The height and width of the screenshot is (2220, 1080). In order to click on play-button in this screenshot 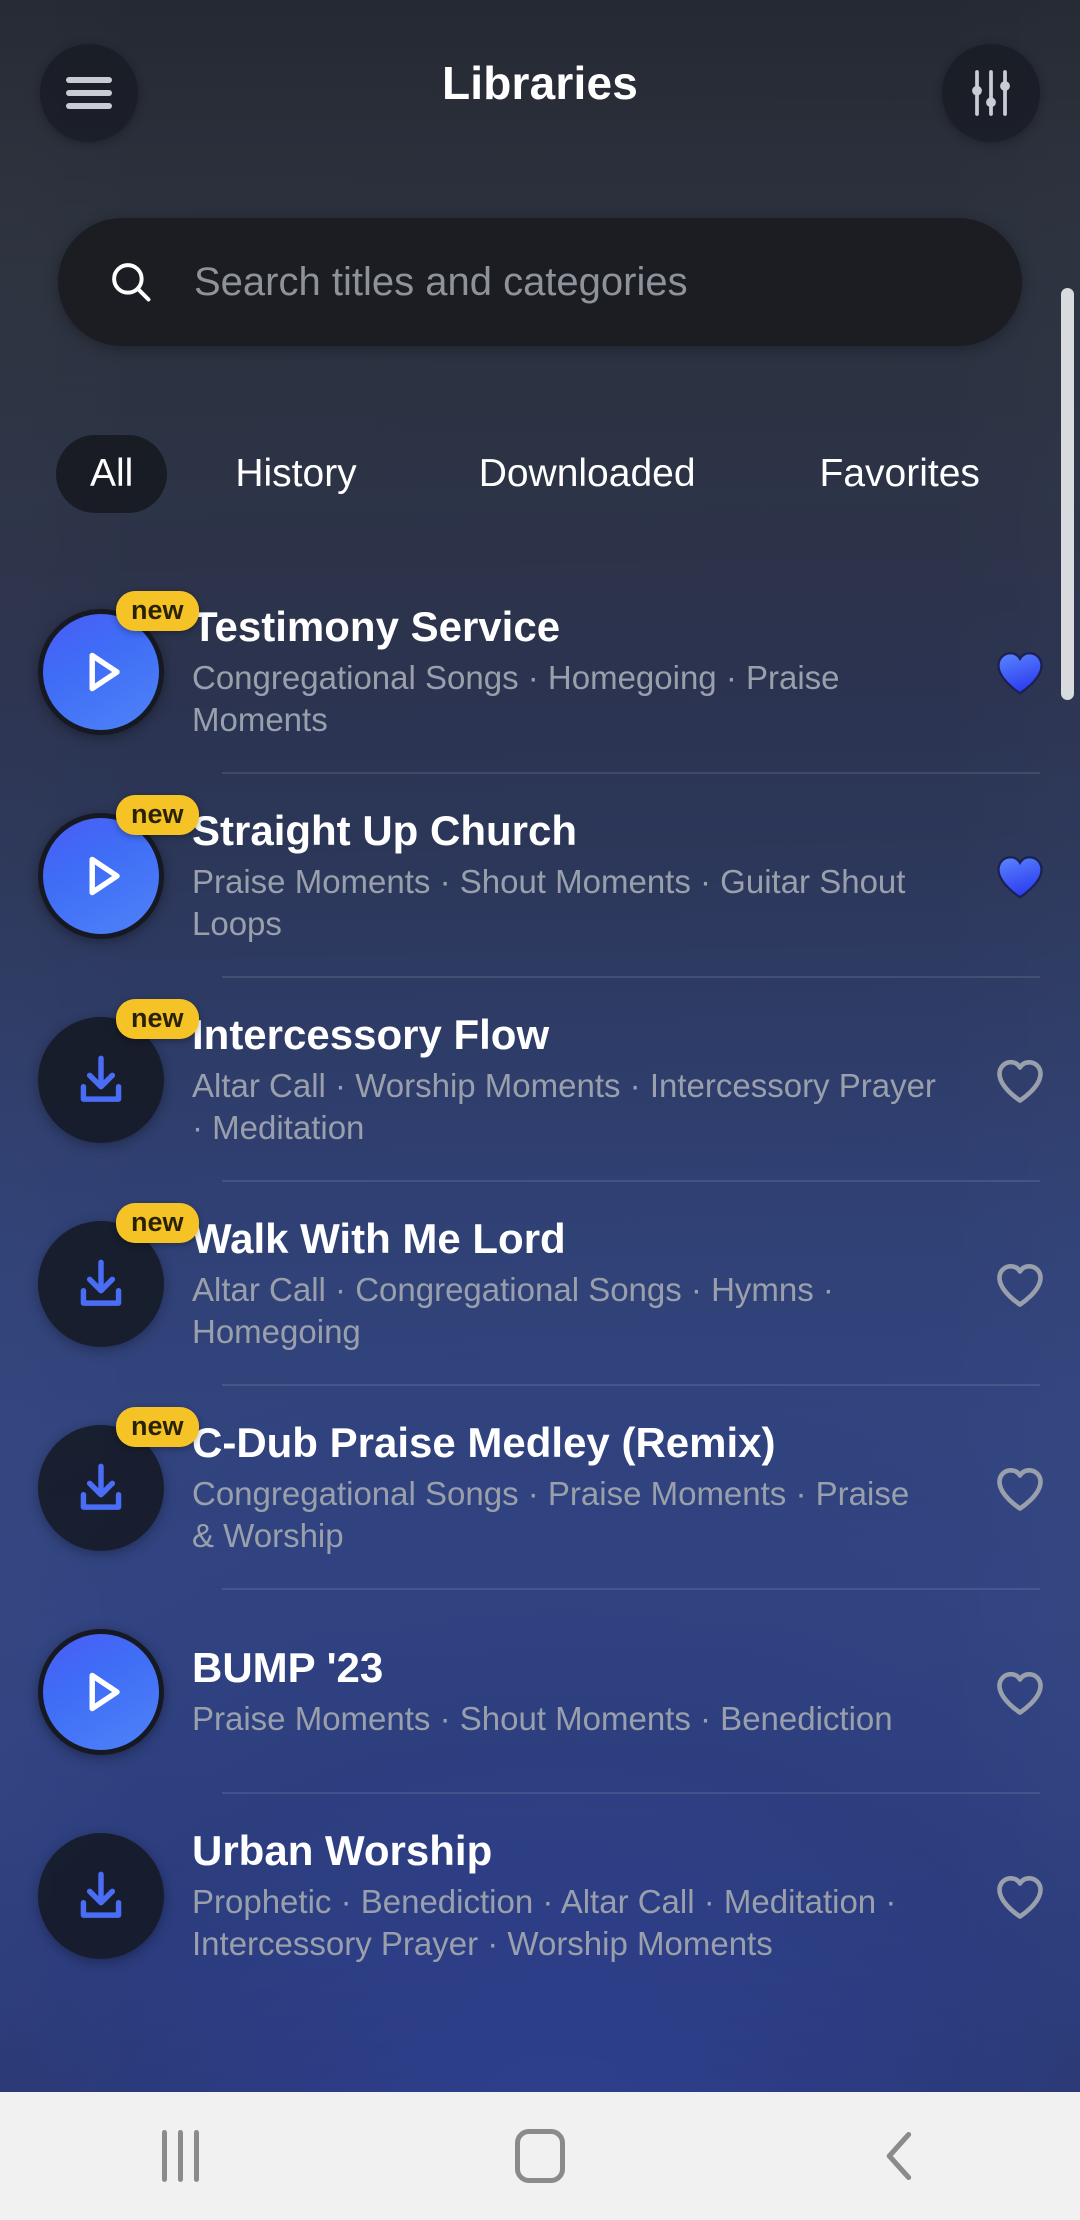, I will do `click(101, 1692)`.